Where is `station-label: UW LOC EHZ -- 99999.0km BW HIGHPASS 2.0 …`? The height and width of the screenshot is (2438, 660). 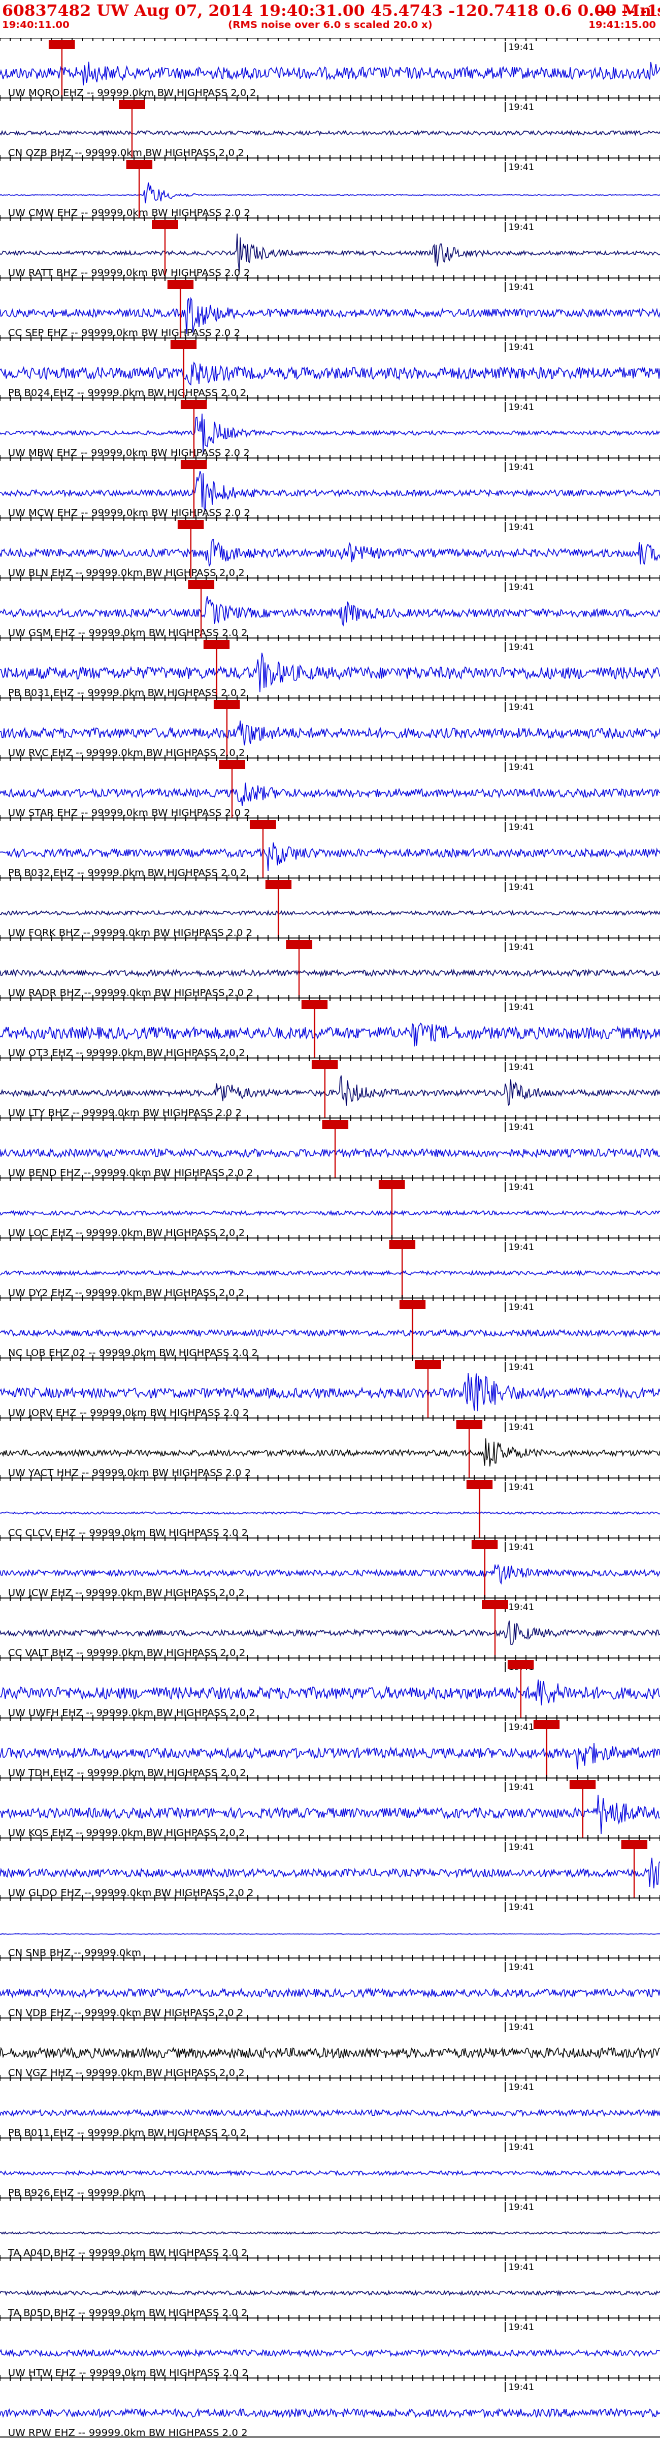 station-label: UW LOC EHZ -- 99999.0km BW HIGHPASS 2.0 … is located at coordinates (126, 1233).